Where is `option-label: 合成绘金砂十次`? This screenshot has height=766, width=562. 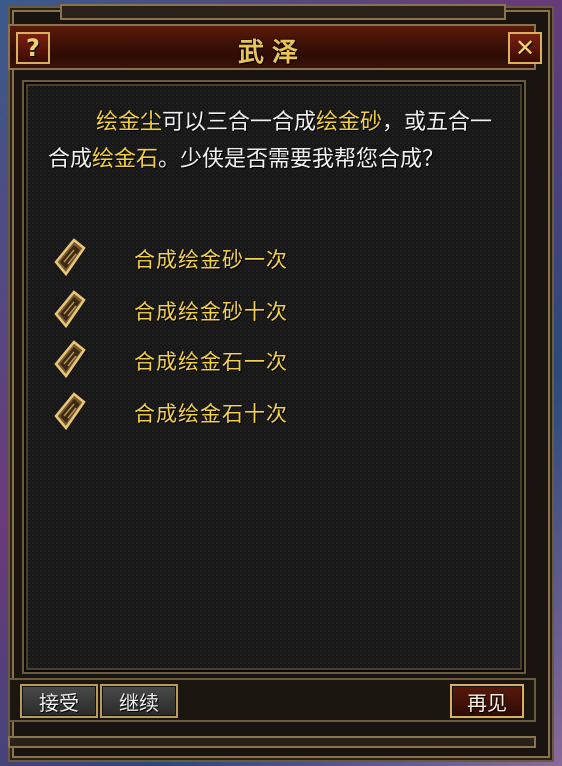 option-label: 合成绘金砂十次 is located at coordinates (211, 312).